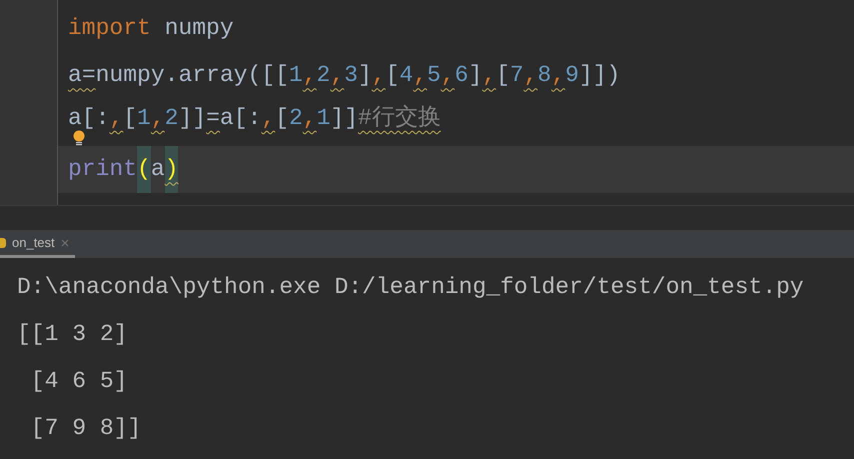  I want to click on lightbulb-icon, so click(79, 138).